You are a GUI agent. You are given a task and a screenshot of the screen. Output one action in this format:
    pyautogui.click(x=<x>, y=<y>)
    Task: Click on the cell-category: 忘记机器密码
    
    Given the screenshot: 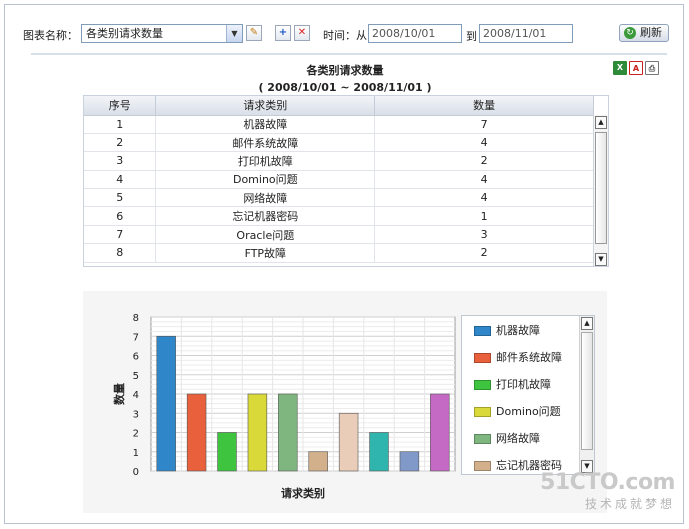 What is the action you would take?
    pyautogui.click(x=265, y=216)
    